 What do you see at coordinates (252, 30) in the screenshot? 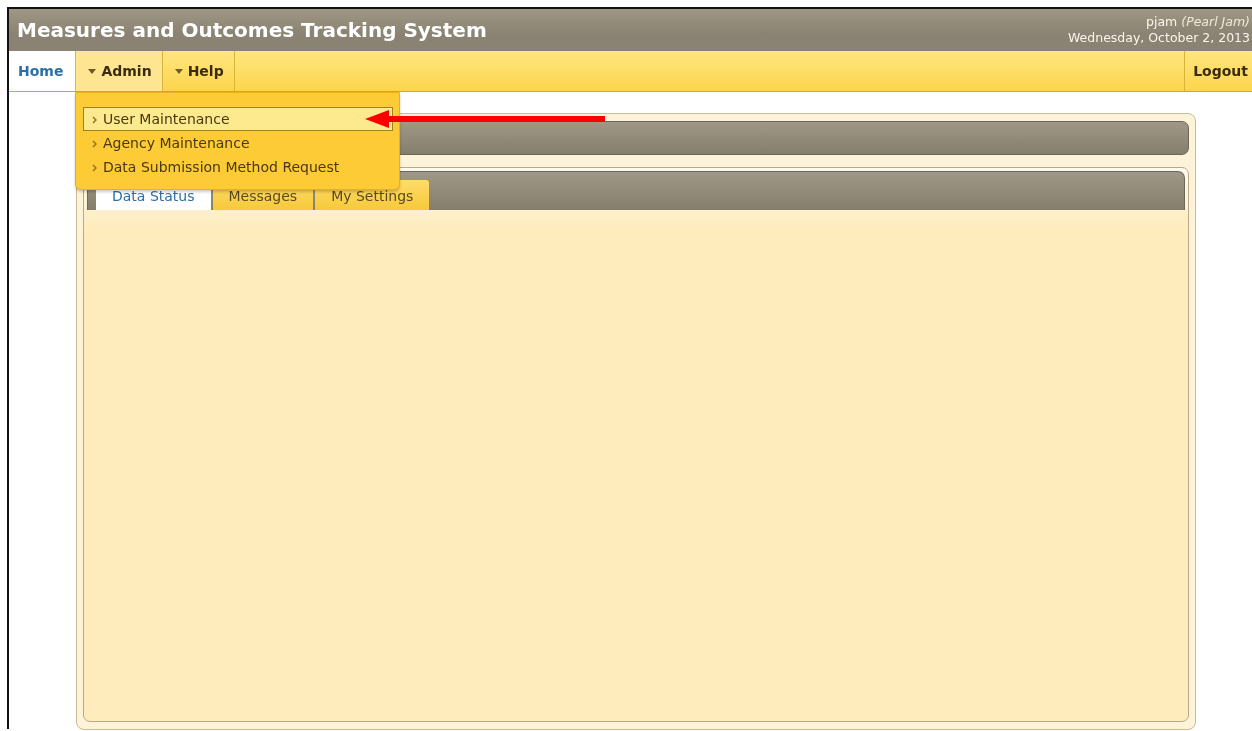
I see `app-title: Measures and Outcomes Tracking System` at bounding box center [252, 30].